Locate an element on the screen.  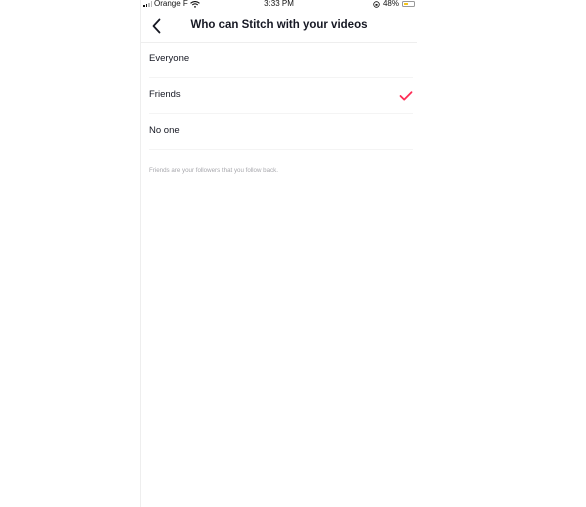
orientation-lock-icon is located at coordinates (376, 4).